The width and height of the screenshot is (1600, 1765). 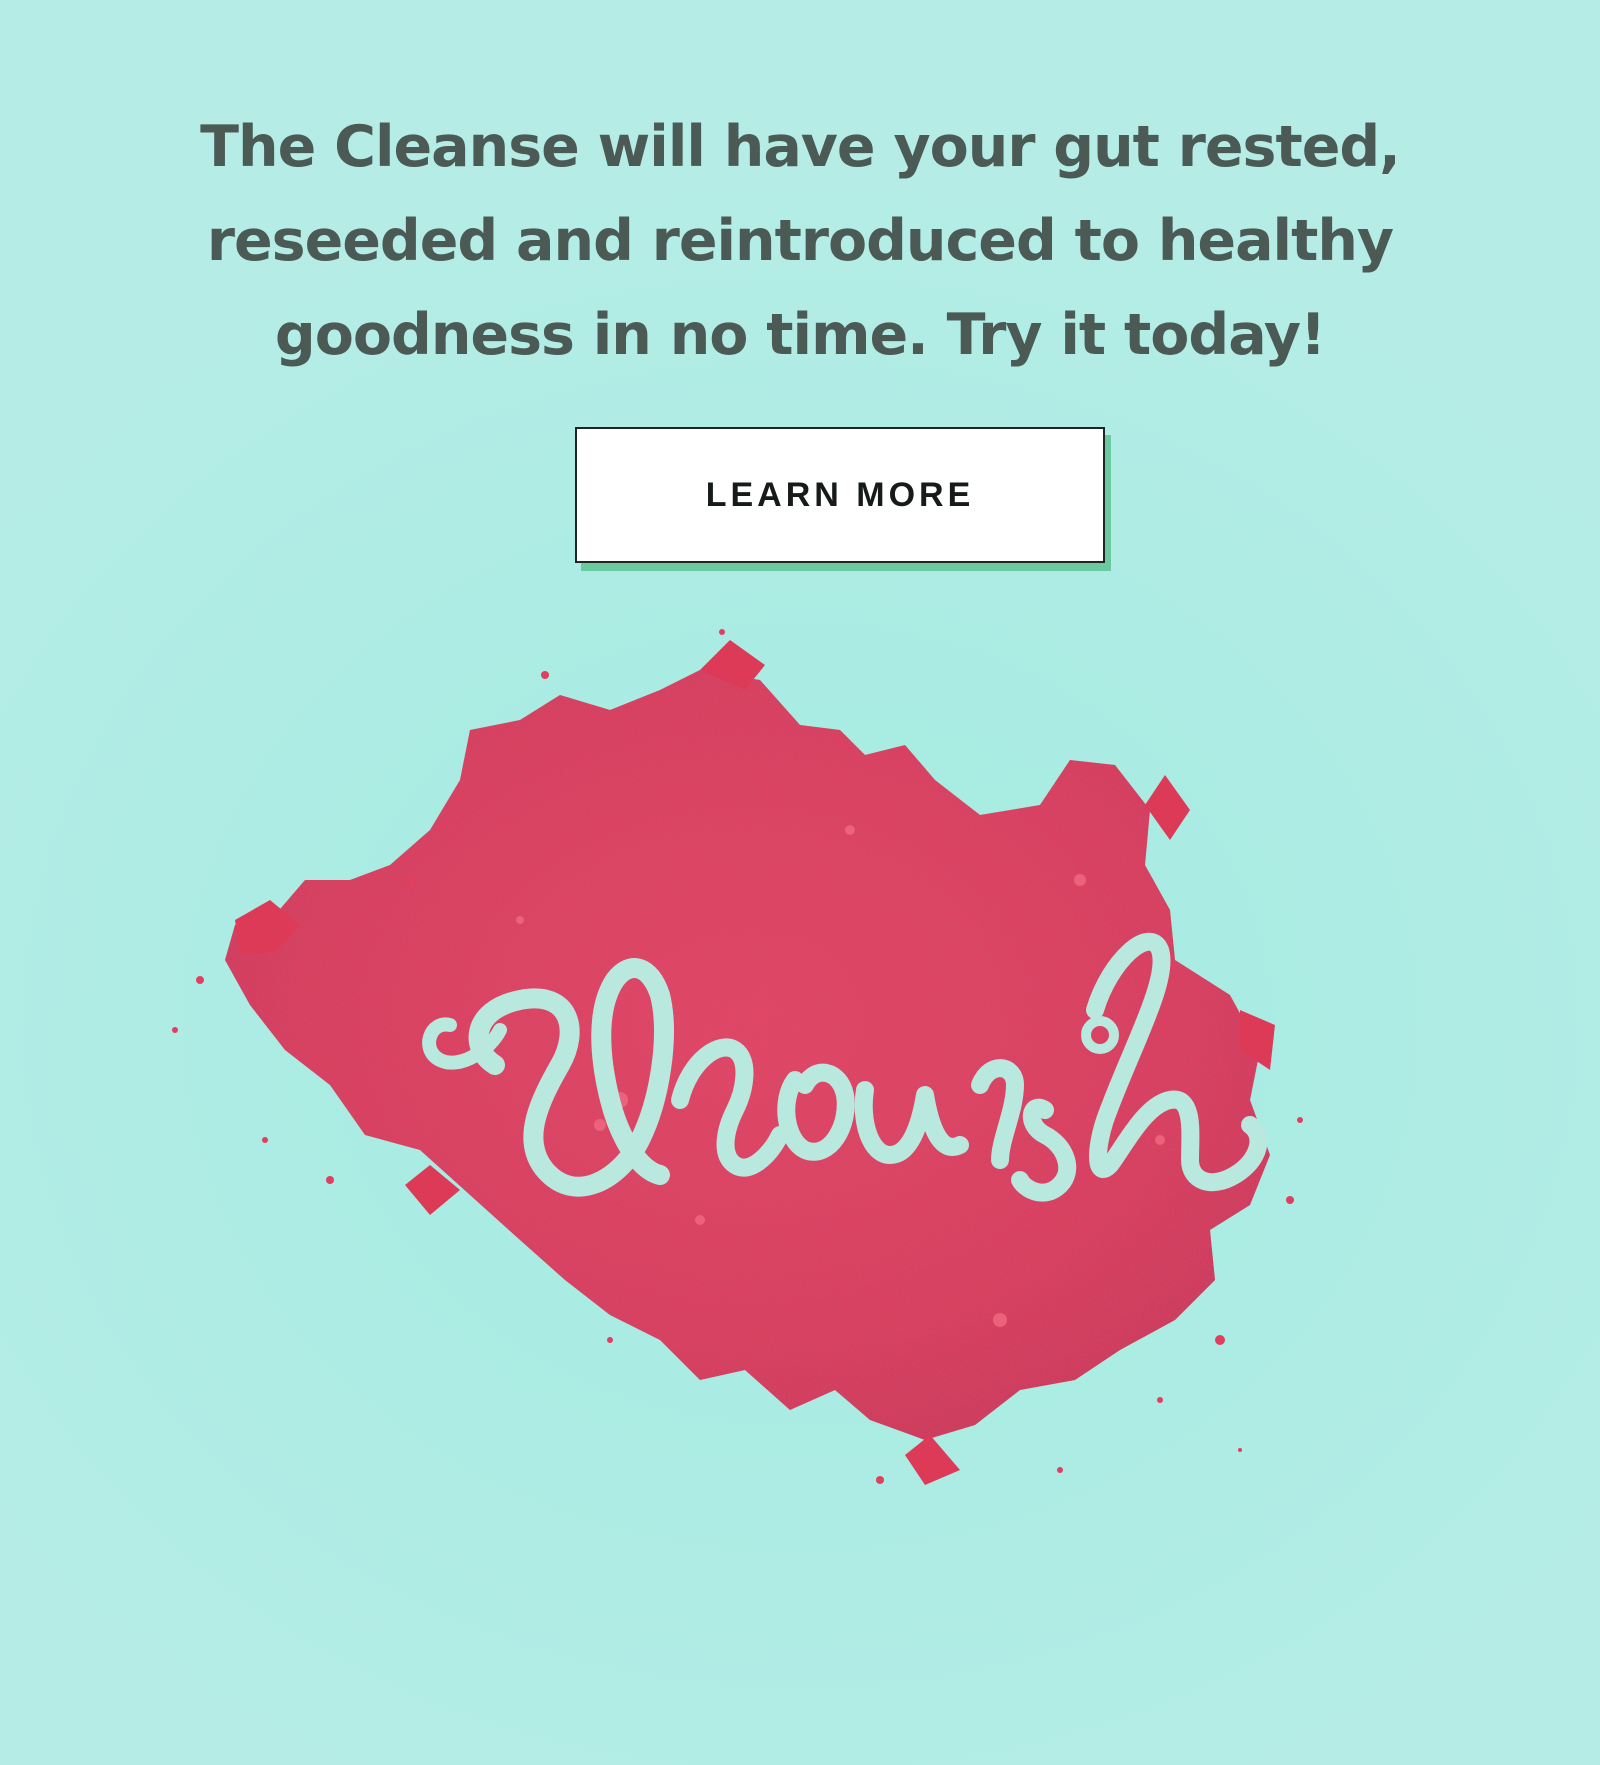 I want to click on promo-line-2: reseeded and reintroduced to healthy, so click(x=800, y=241).